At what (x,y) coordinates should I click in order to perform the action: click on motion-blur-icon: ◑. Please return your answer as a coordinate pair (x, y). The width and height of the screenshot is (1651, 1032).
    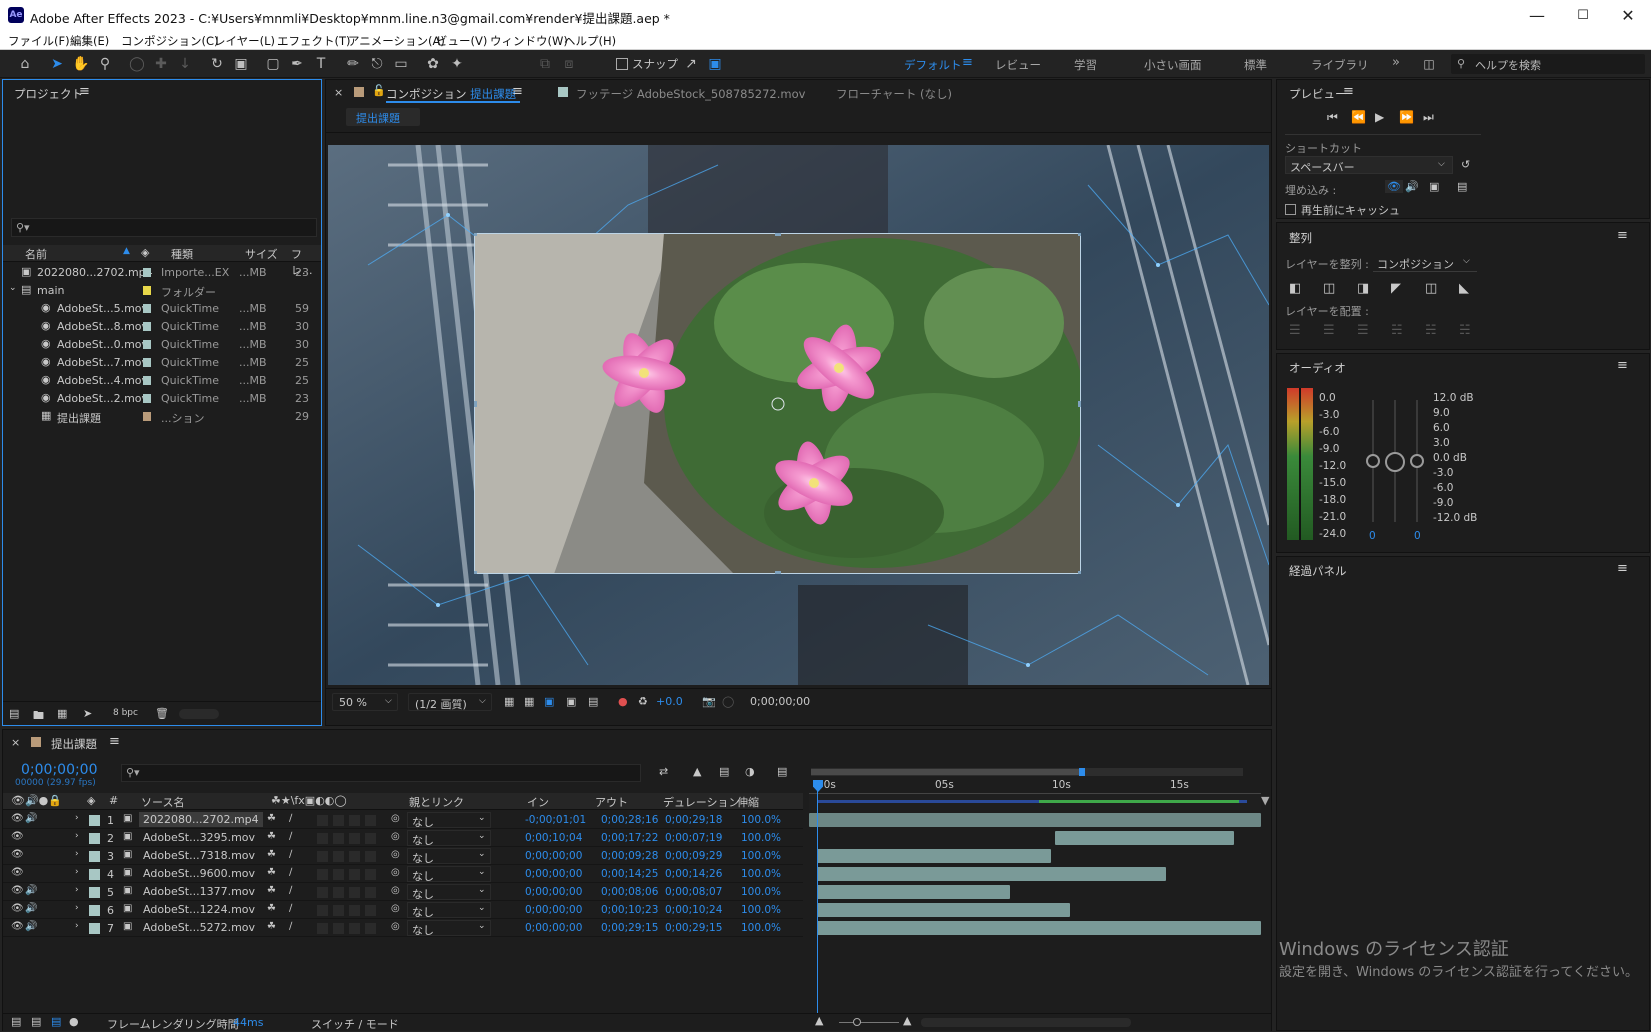
    Looking at the image, I should click on (750, 771).